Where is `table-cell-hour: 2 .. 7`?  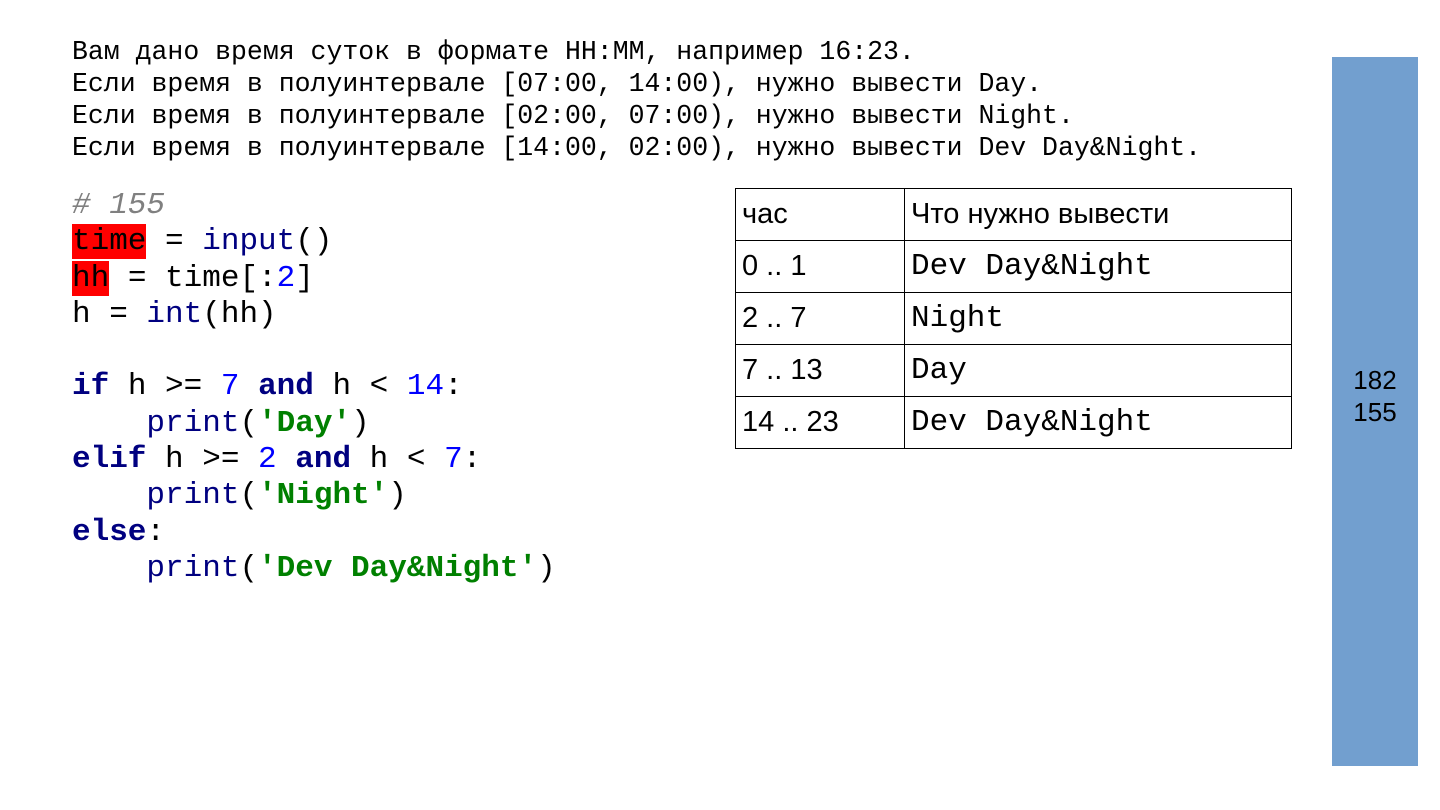 table-cell-hour: 2 .. 7 is located at coordinates (820, 318).